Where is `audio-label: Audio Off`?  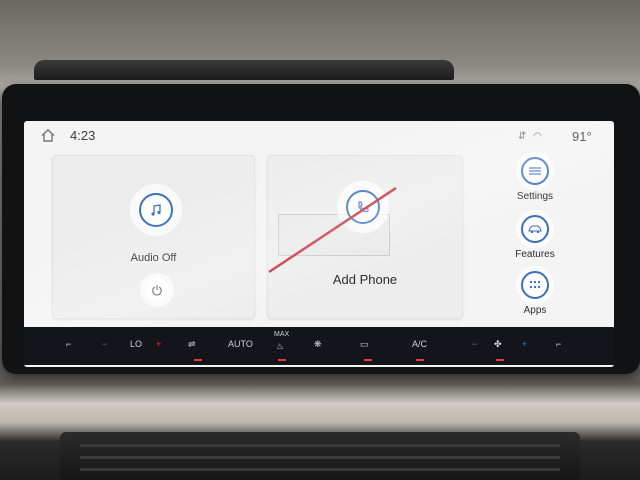 audio-label: Audio Off is located at coordinates (153, 258).